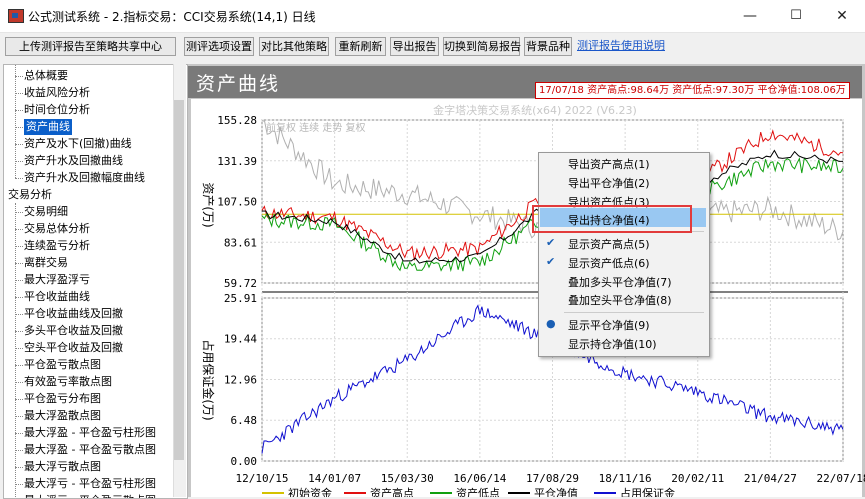 This screenshot has width=865, height=499. What do you see at coordinates (609, 263) in the screenshot?
I see `context-menu-item: 显示资产低点(6)` at bounding box center [609, 263].